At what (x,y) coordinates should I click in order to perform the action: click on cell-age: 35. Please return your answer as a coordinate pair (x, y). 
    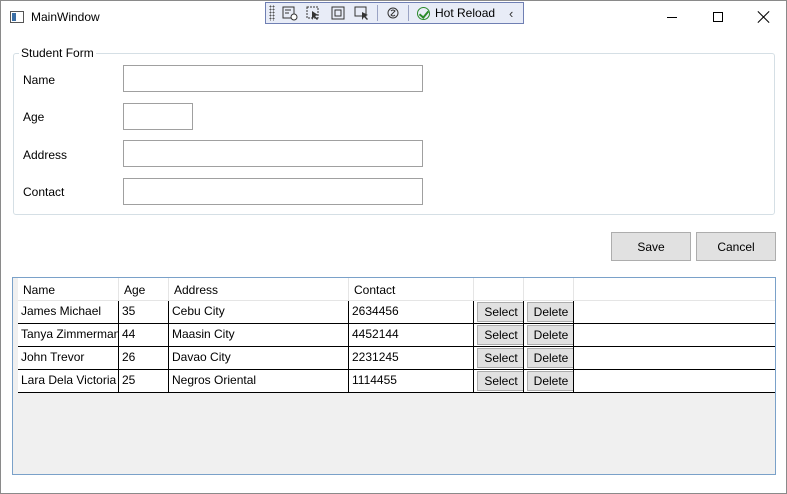
    Looking at the image, I should click on (144, 312).